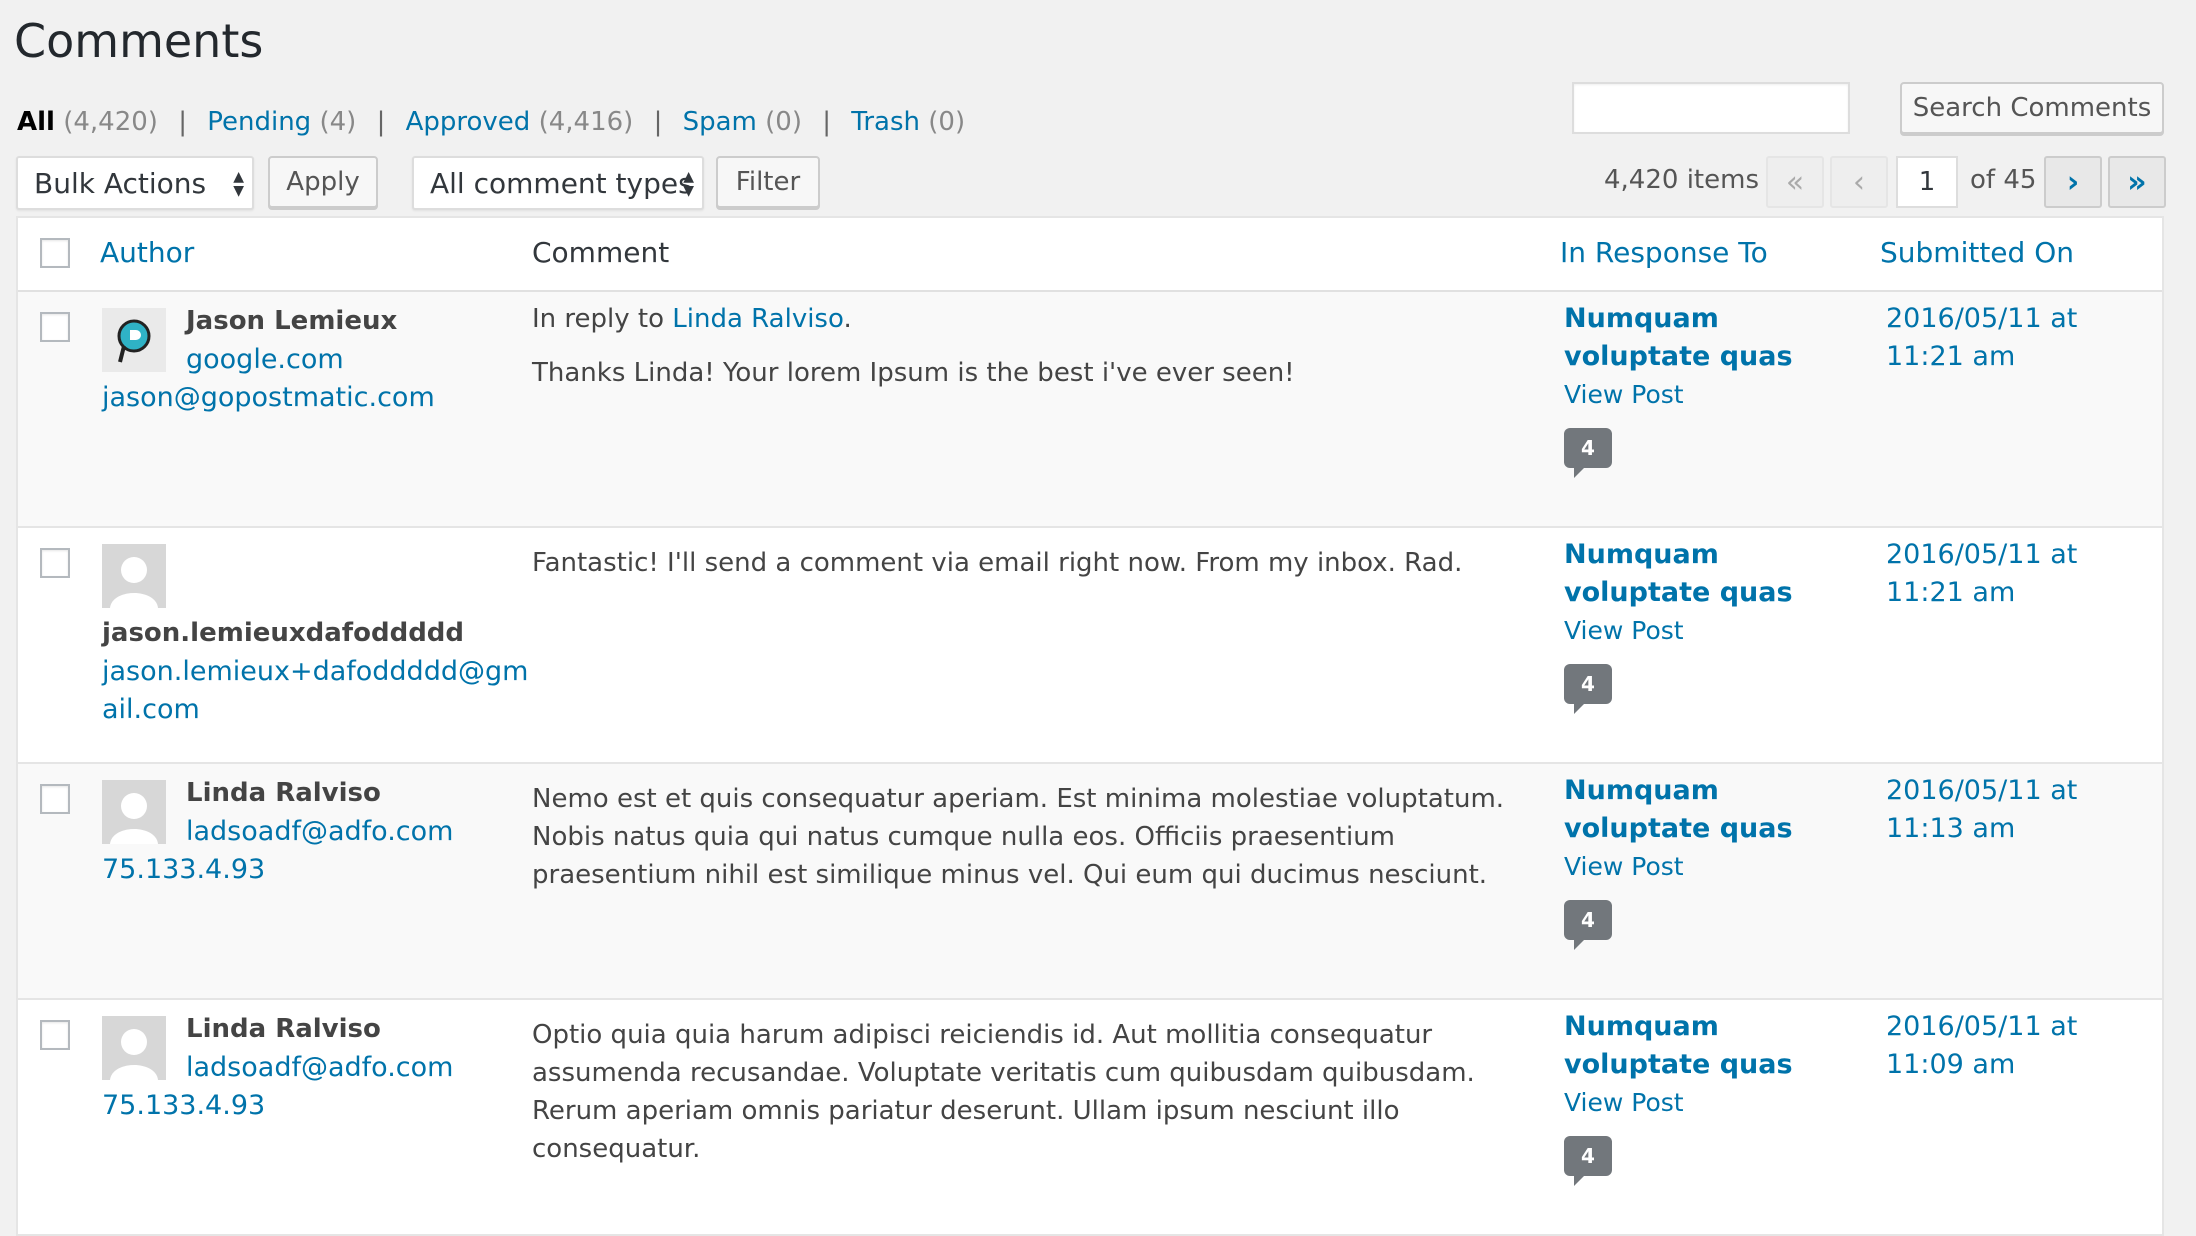 The image size is (2196, 1236). What do you see at coordinates (1711, 108) in the screenshot?
I see `search-input` at bounding box center [1711, 108].